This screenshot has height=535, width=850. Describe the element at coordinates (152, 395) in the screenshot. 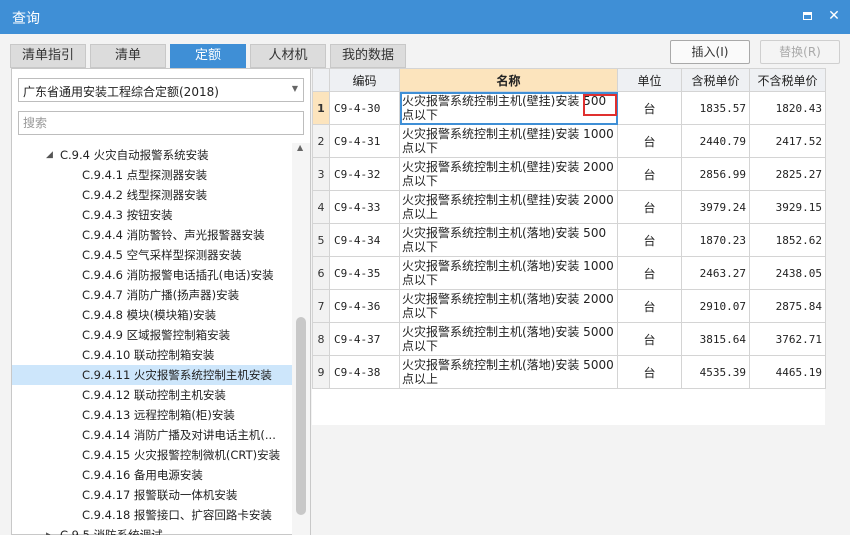

I see `tree-item: C.9.4.12 联动控制主机安装` at that location.